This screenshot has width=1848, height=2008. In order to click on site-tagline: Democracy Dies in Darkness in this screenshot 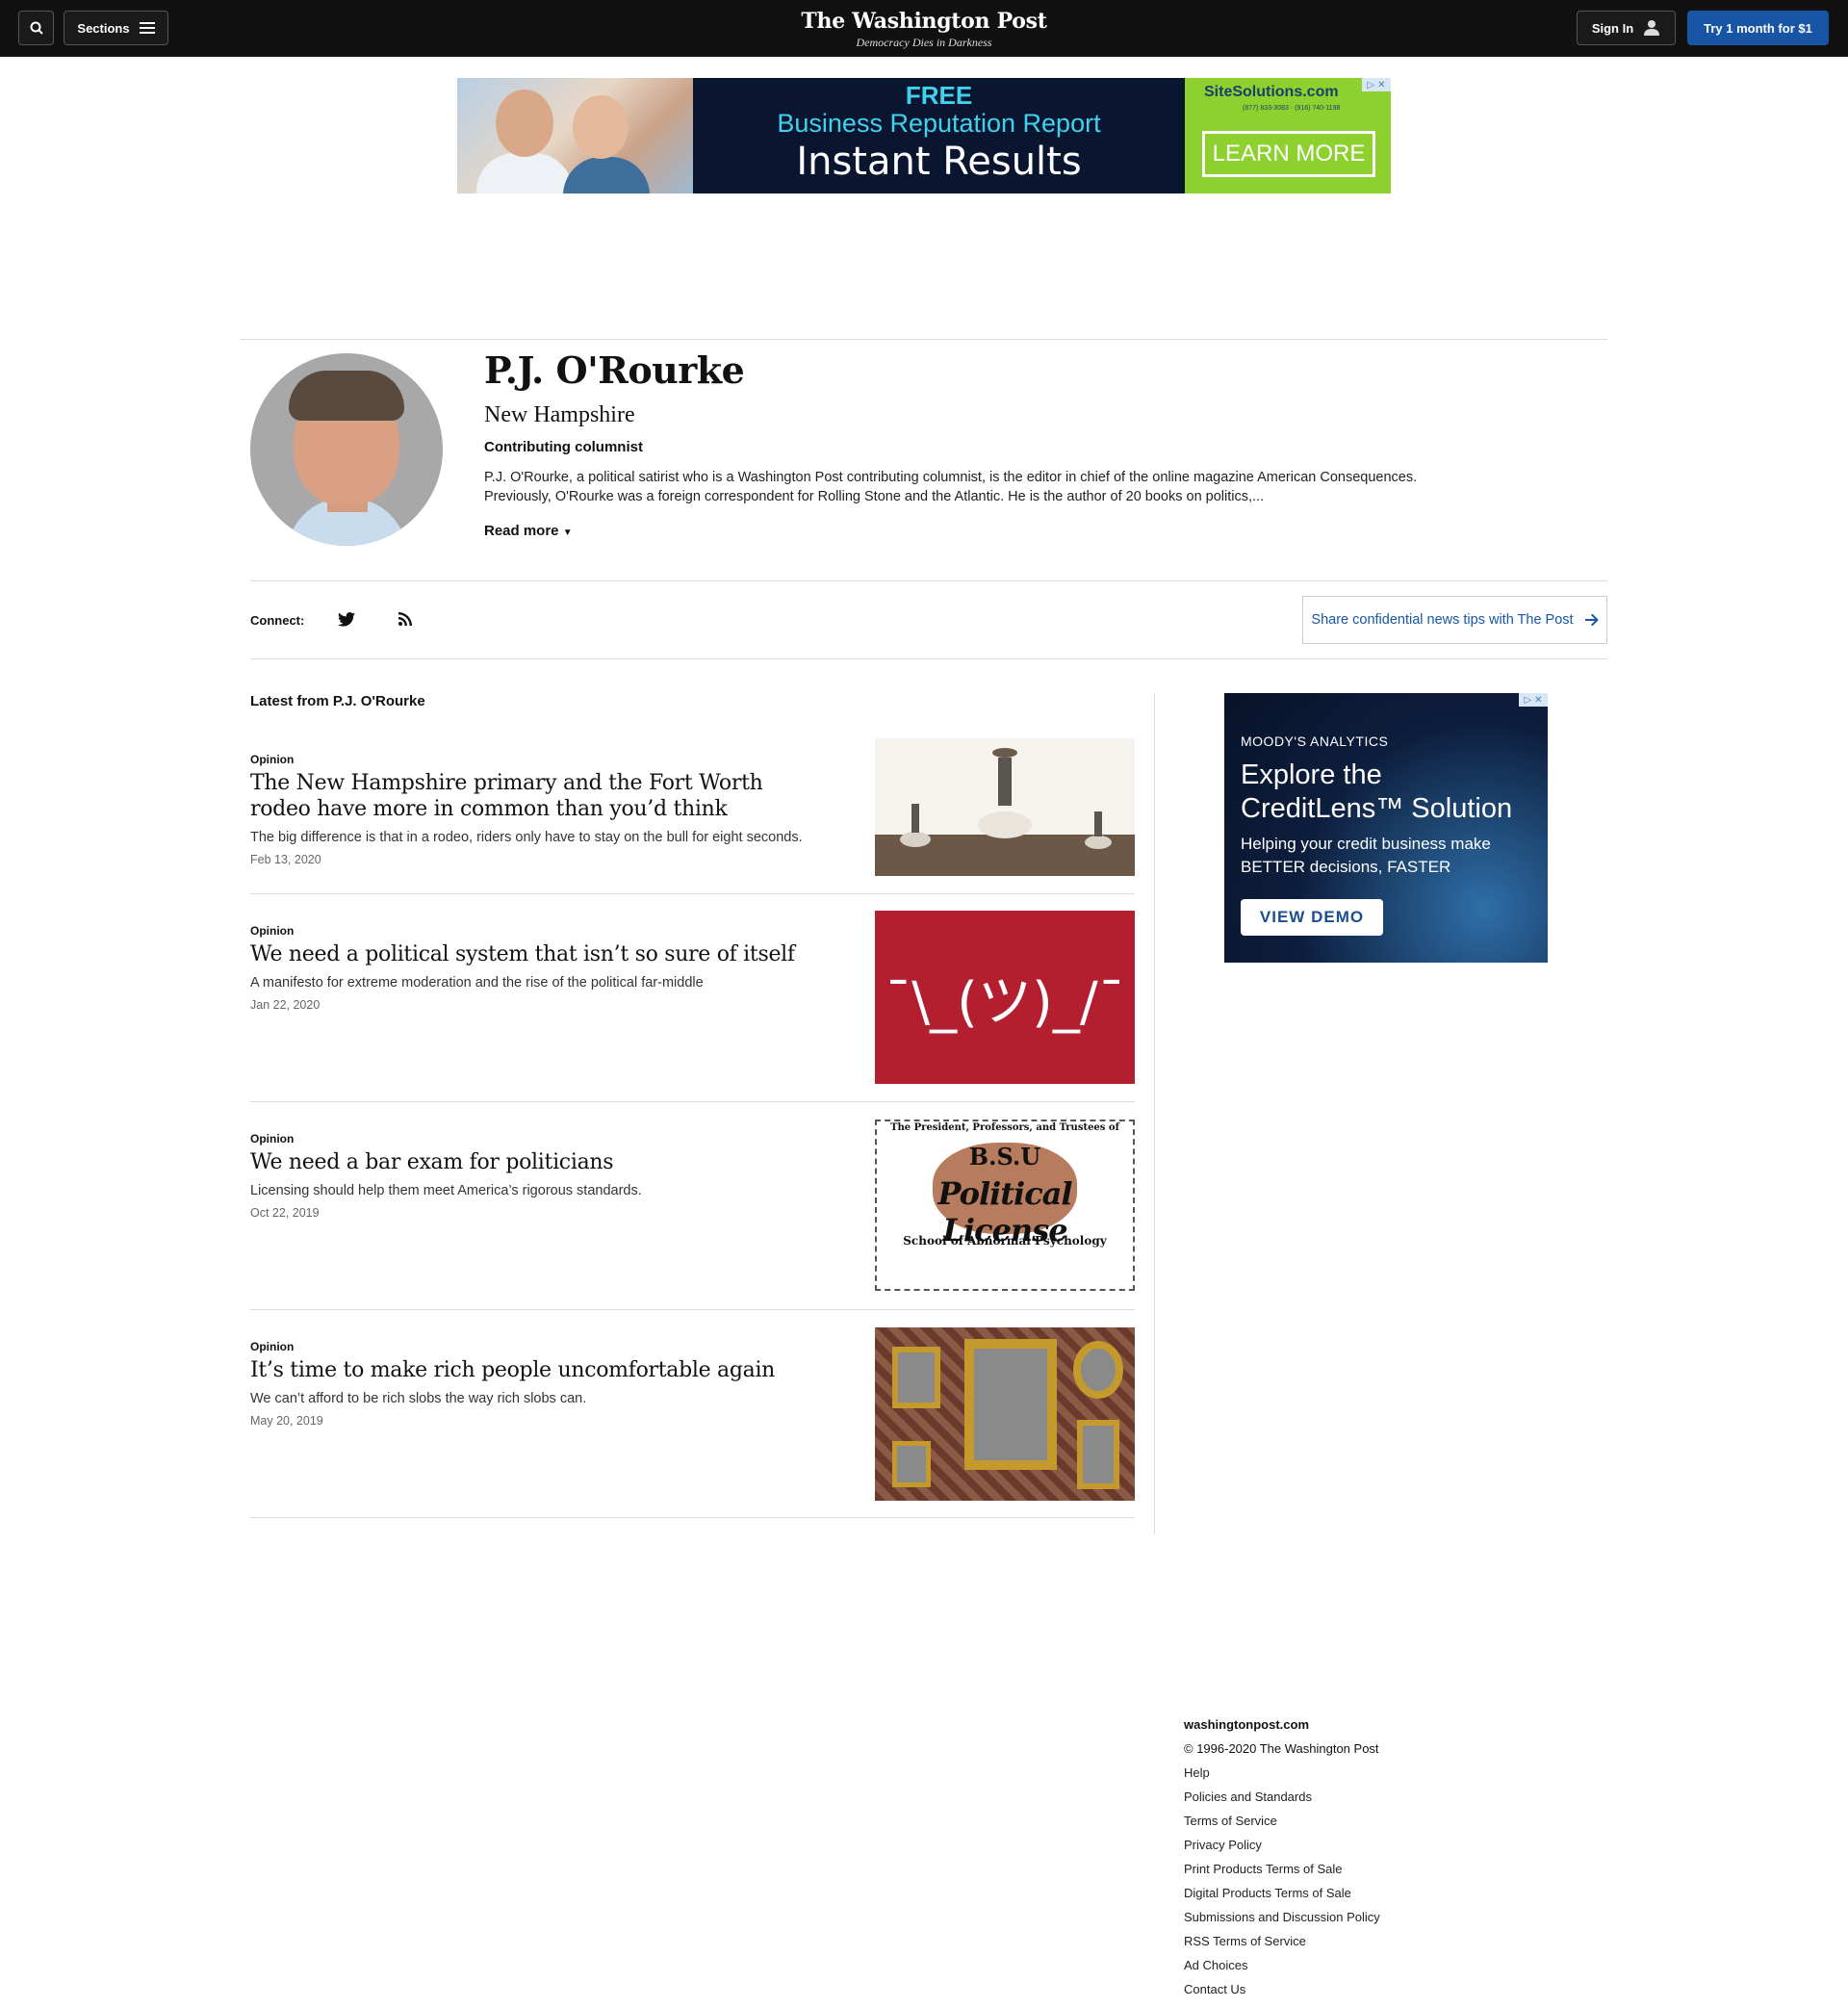, I will do `click(924, 42)`.